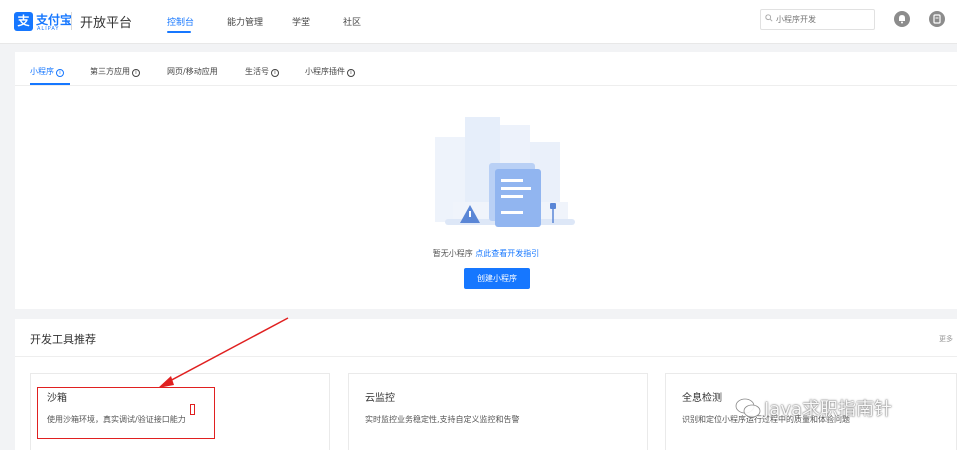 The height and width of the screenshot is (450, 957). Describe the element at coordinates (937, 19) in the screenshot. I see `user-avatar-icon` at that location.